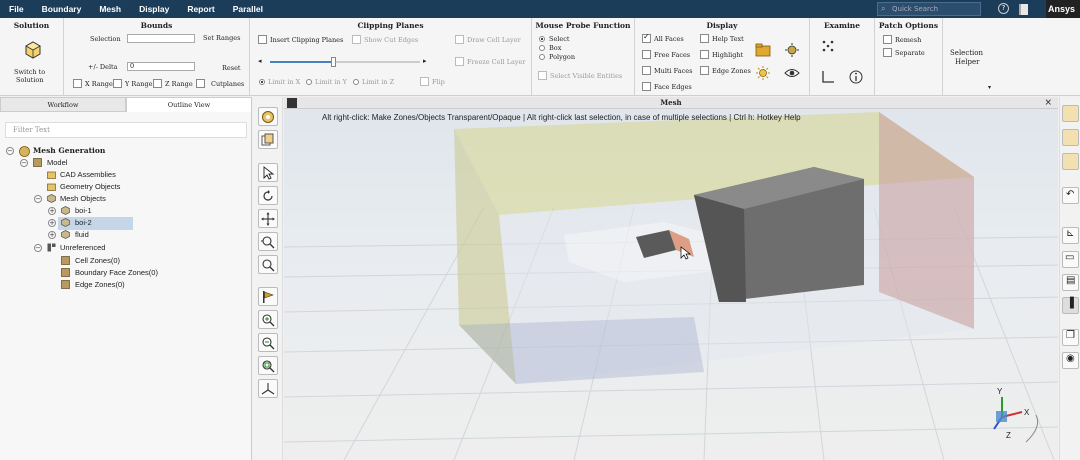 The height and width of the screenshot is (460, 1080). Describe the element at coordinates (967, 62) in the screenshot. I see `selection-helper-label-2: Helper` at that location.